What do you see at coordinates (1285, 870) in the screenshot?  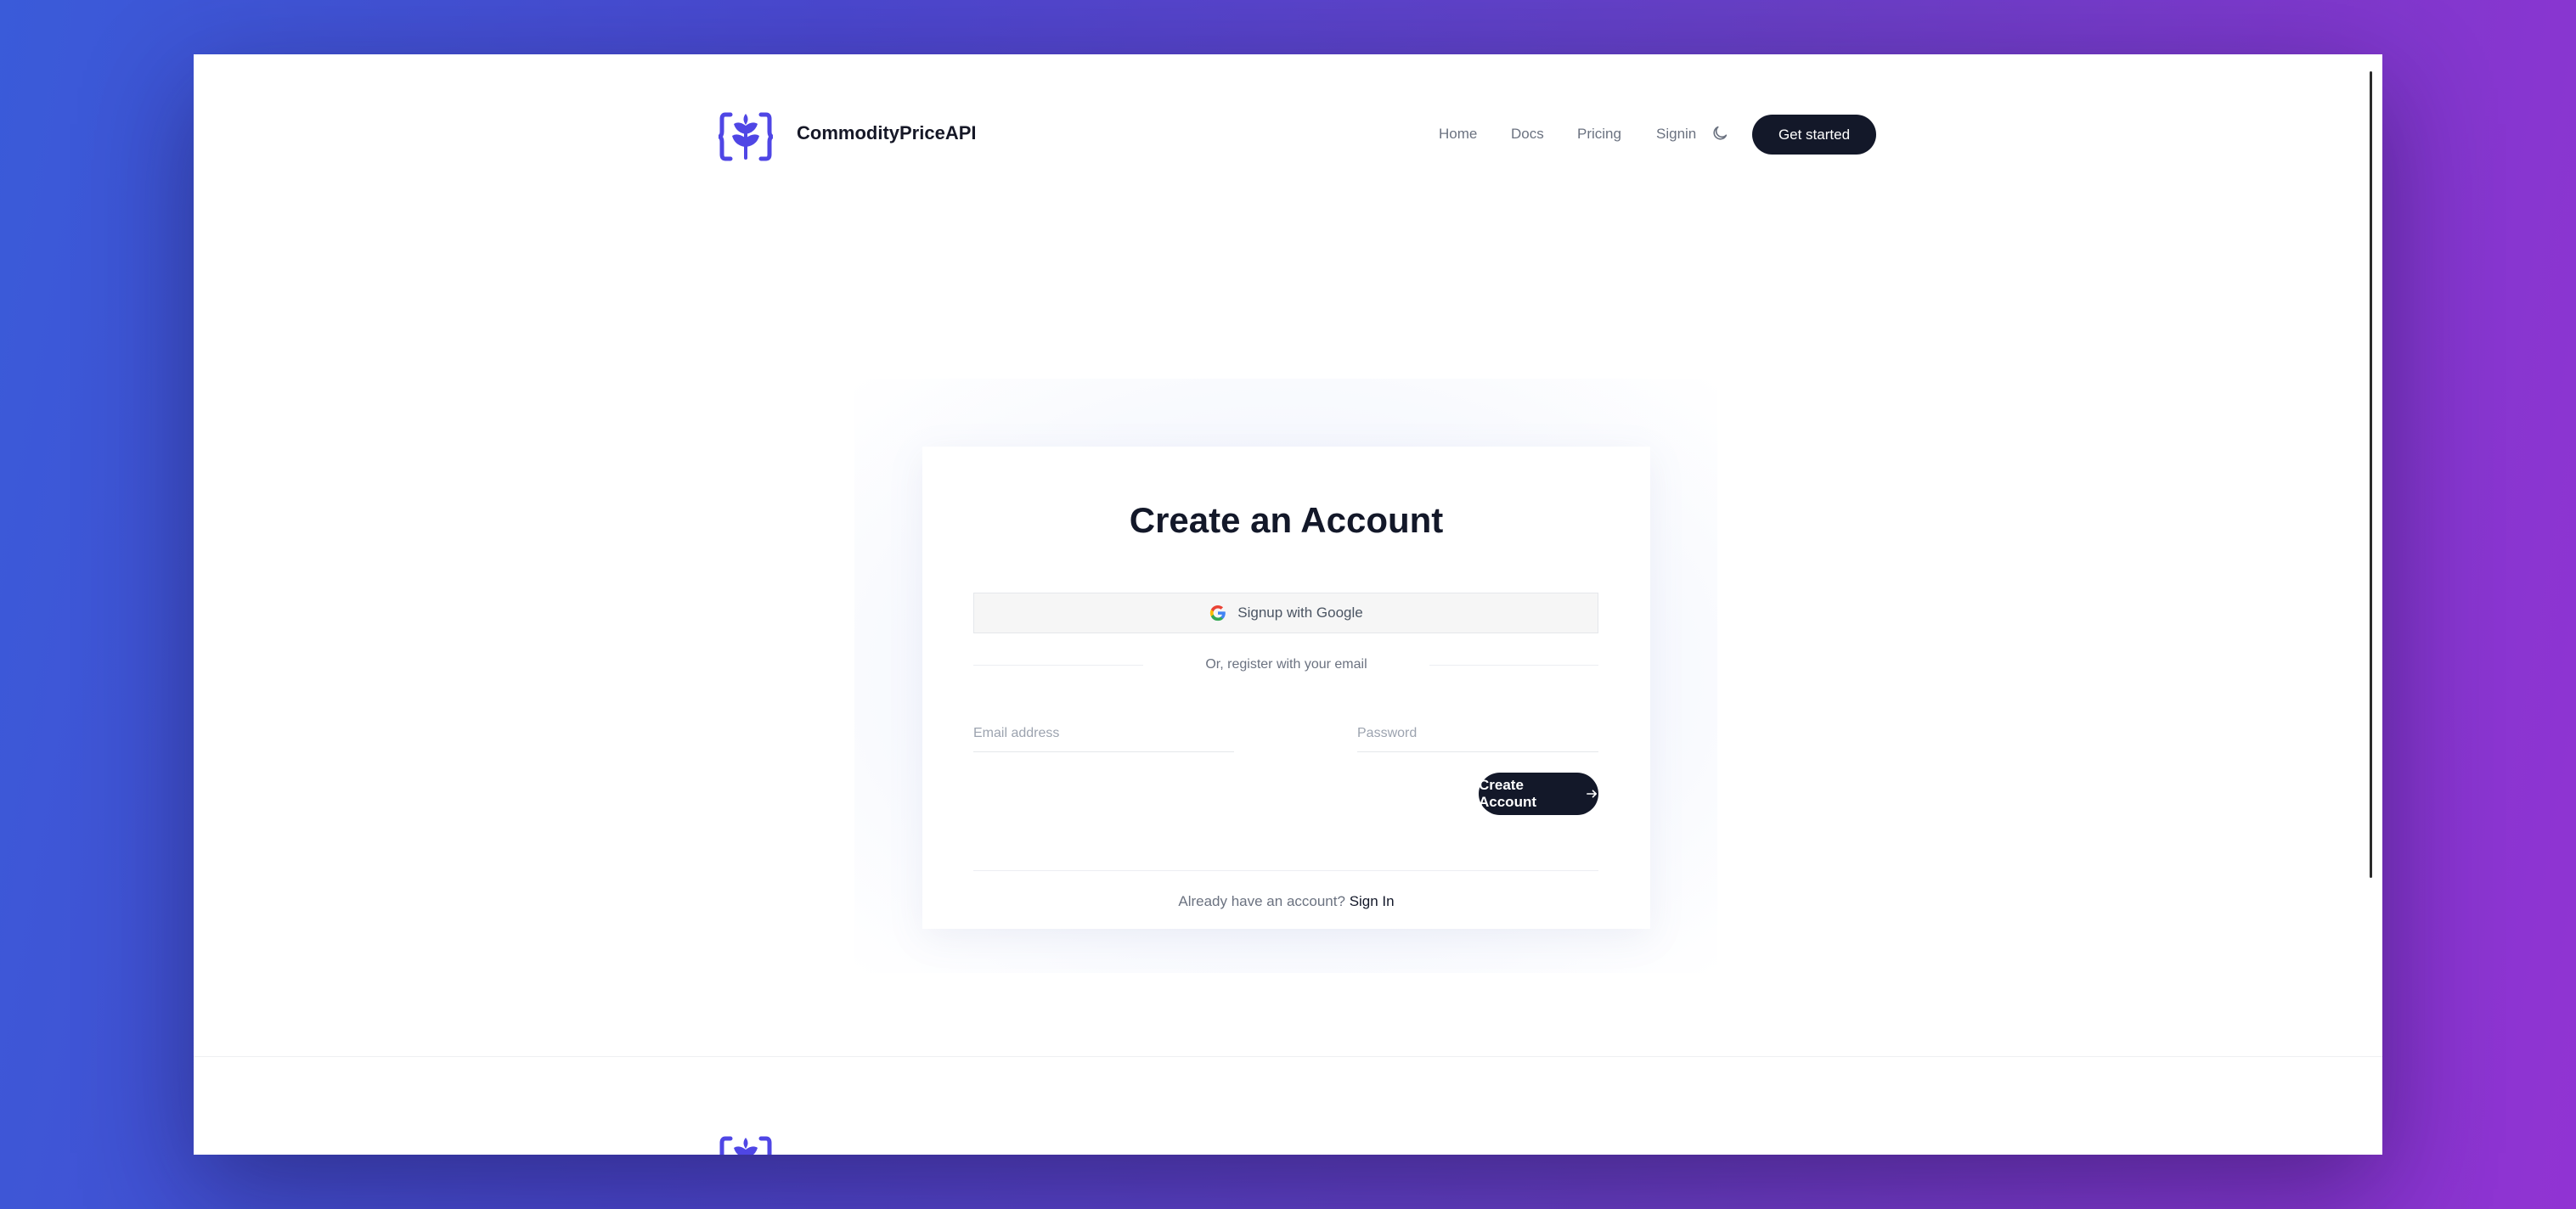 I see `card-divider` at bounding box center [1285, 870].